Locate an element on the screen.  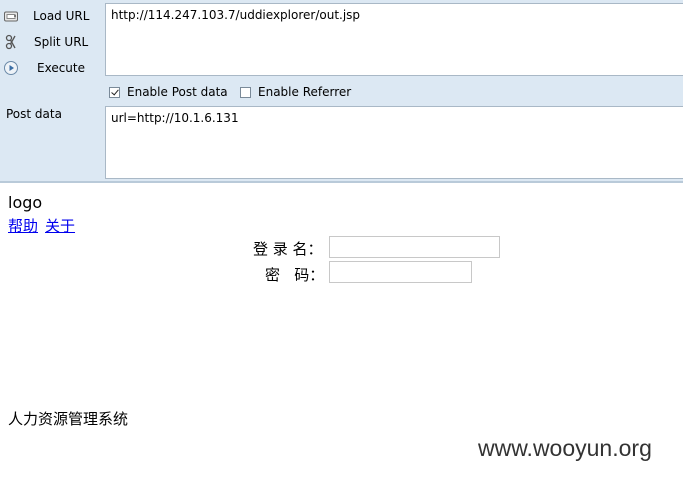
load-url-button: Load URL is located at coordinates (50, 16).